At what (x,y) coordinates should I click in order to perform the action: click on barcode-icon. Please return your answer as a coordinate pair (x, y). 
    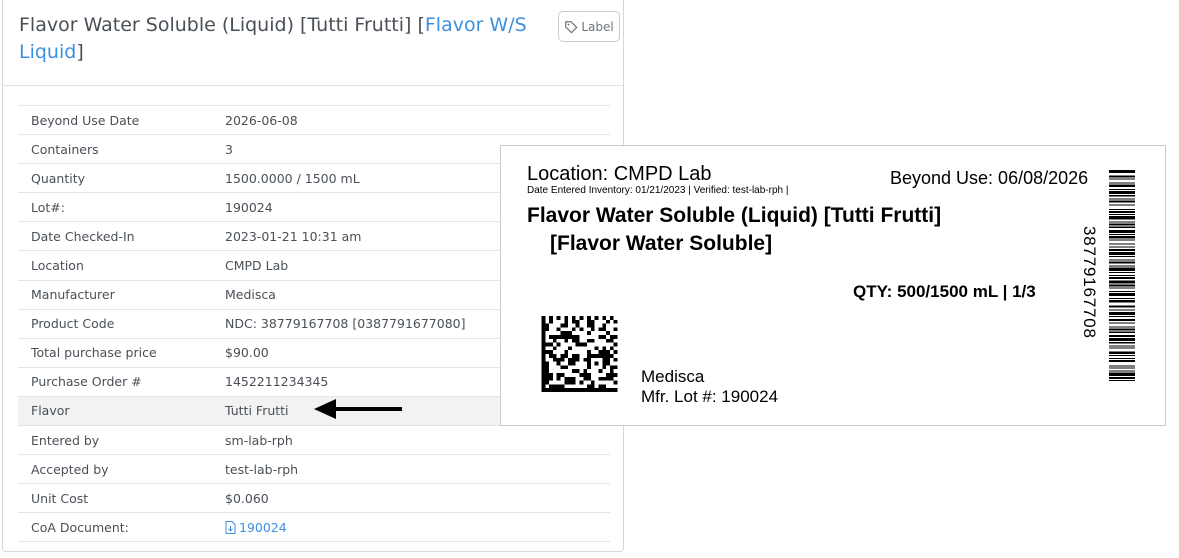
    Looking at the image, I should click on (1122, 276).